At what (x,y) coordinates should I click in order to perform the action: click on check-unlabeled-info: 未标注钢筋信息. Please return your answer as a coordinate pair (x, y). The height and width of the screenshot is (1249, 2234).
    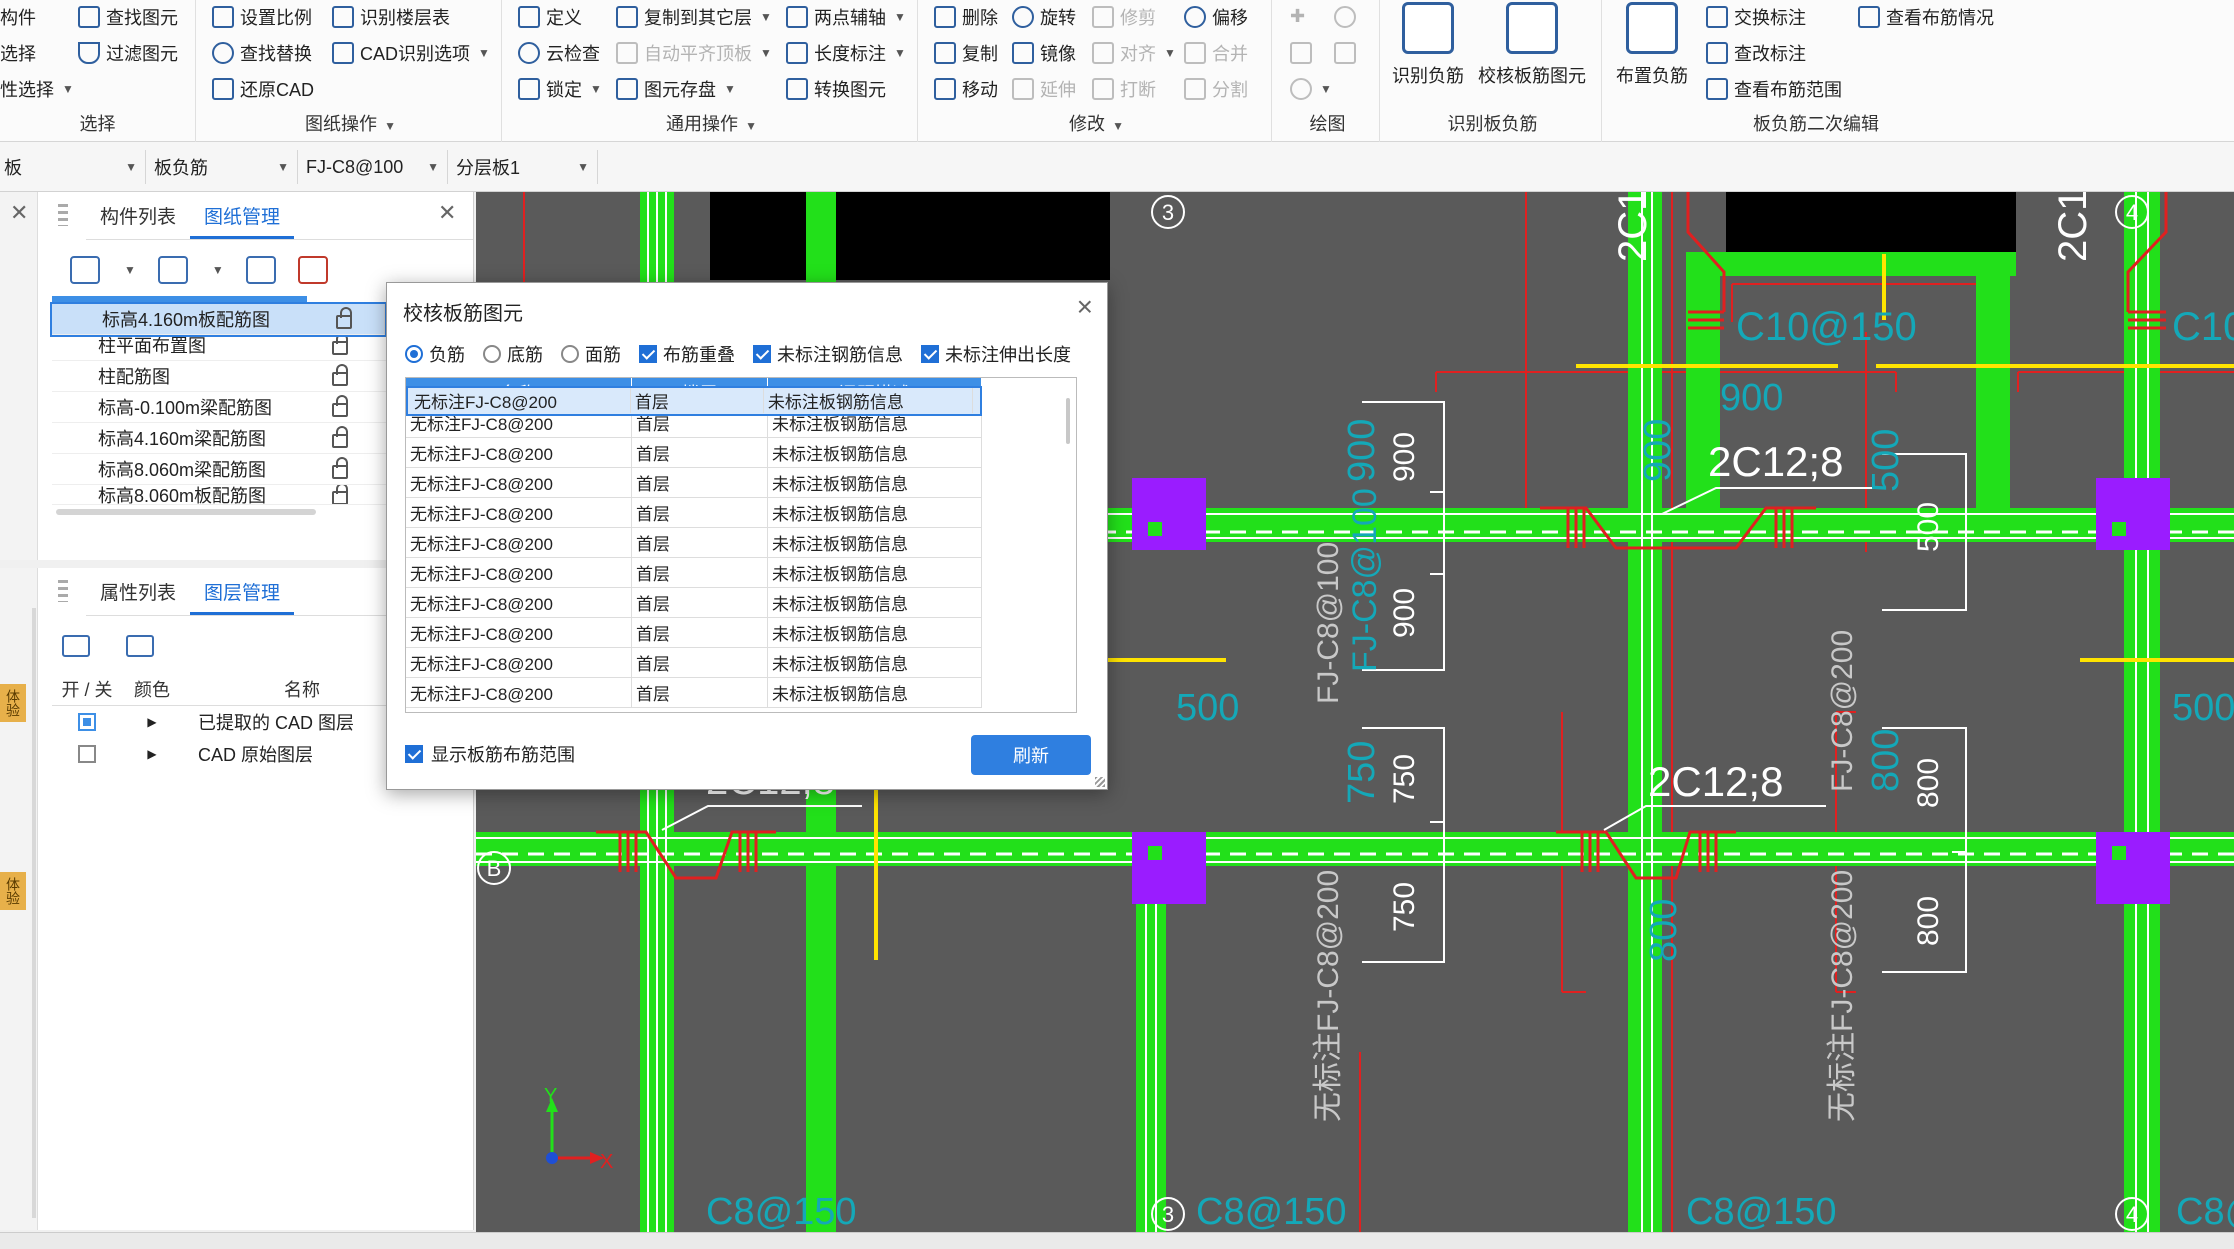
    Looking at the image, I should click on (828, 354).